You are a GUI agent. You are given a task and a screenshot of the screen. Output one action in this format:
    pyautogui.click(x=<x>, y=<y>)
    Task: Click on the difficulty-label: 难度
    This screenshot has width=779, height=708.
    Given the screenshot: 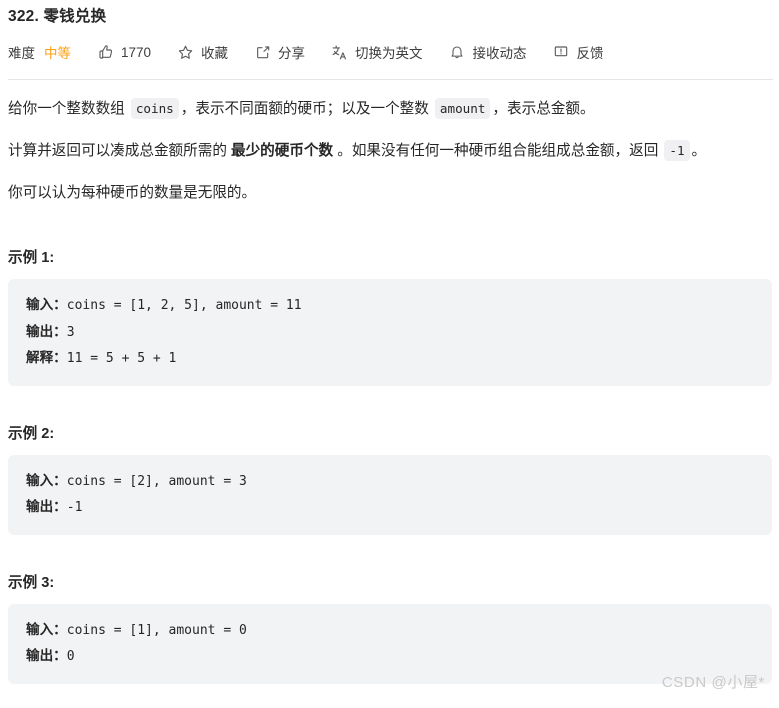 What is the action you would take?
    pyautogui.click(x=21, y=53)
    